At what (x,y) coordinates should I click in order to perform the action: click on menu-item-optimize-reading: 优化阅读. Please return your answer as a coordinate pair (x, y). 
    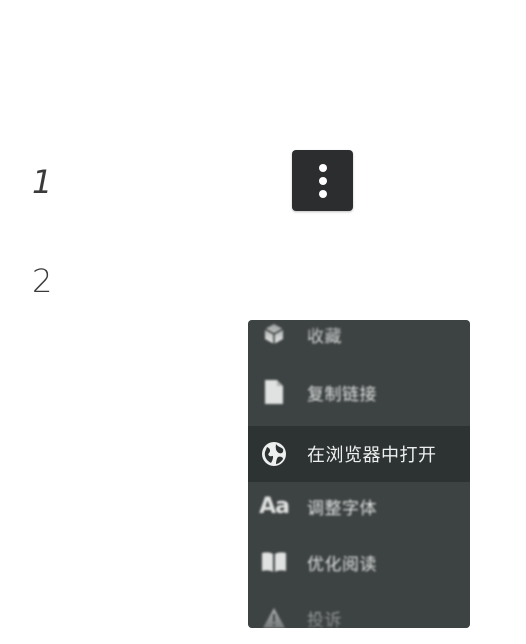
    Looking at the image, I should click on (359, 562).